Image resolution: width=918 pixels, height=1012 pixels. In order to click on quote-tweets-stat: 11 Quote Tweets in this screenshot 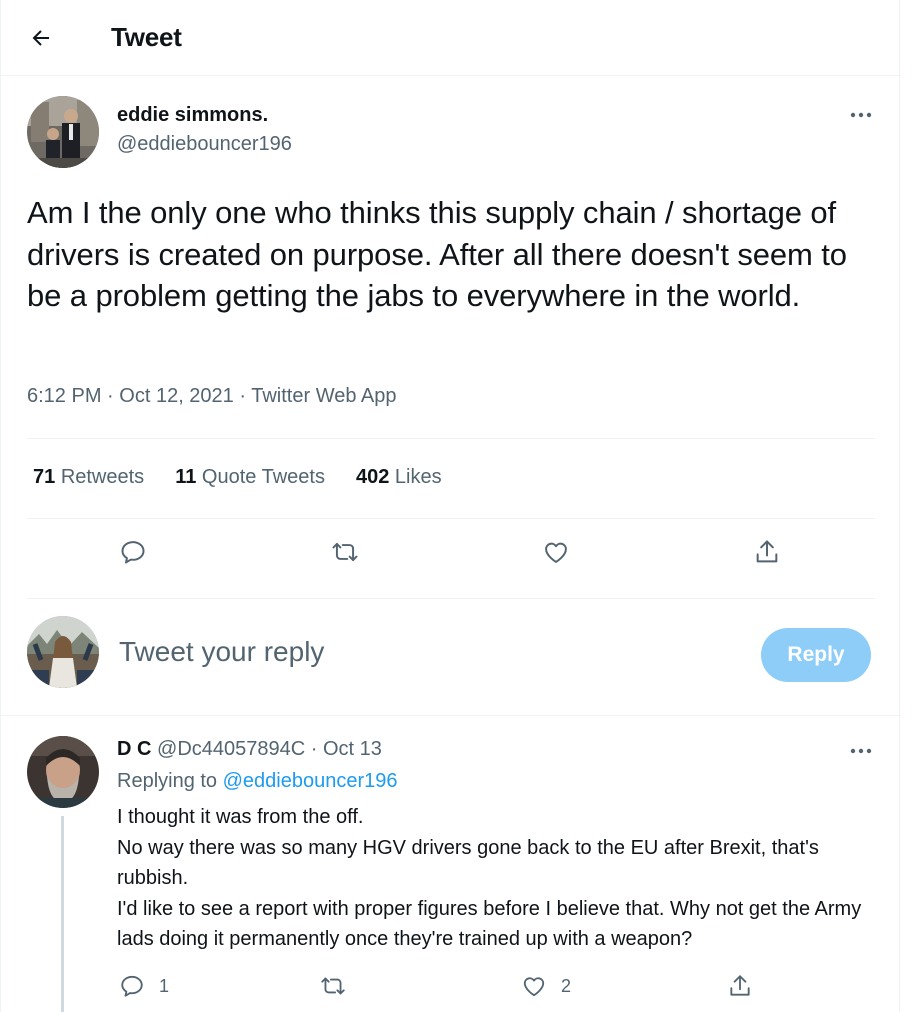, I will do `click(250, 477)`.